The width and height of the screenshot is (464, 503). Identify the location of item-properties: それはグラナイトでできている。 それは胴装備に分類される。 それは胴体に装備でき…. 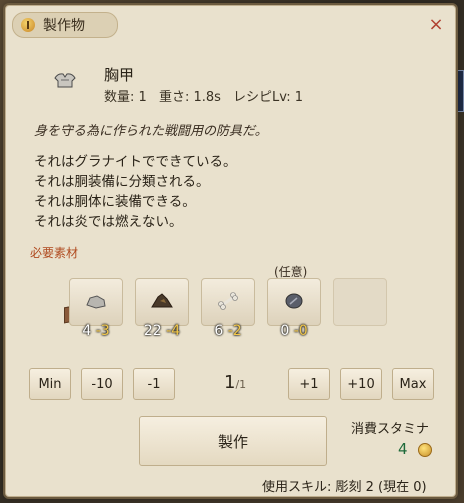
(135, 192).